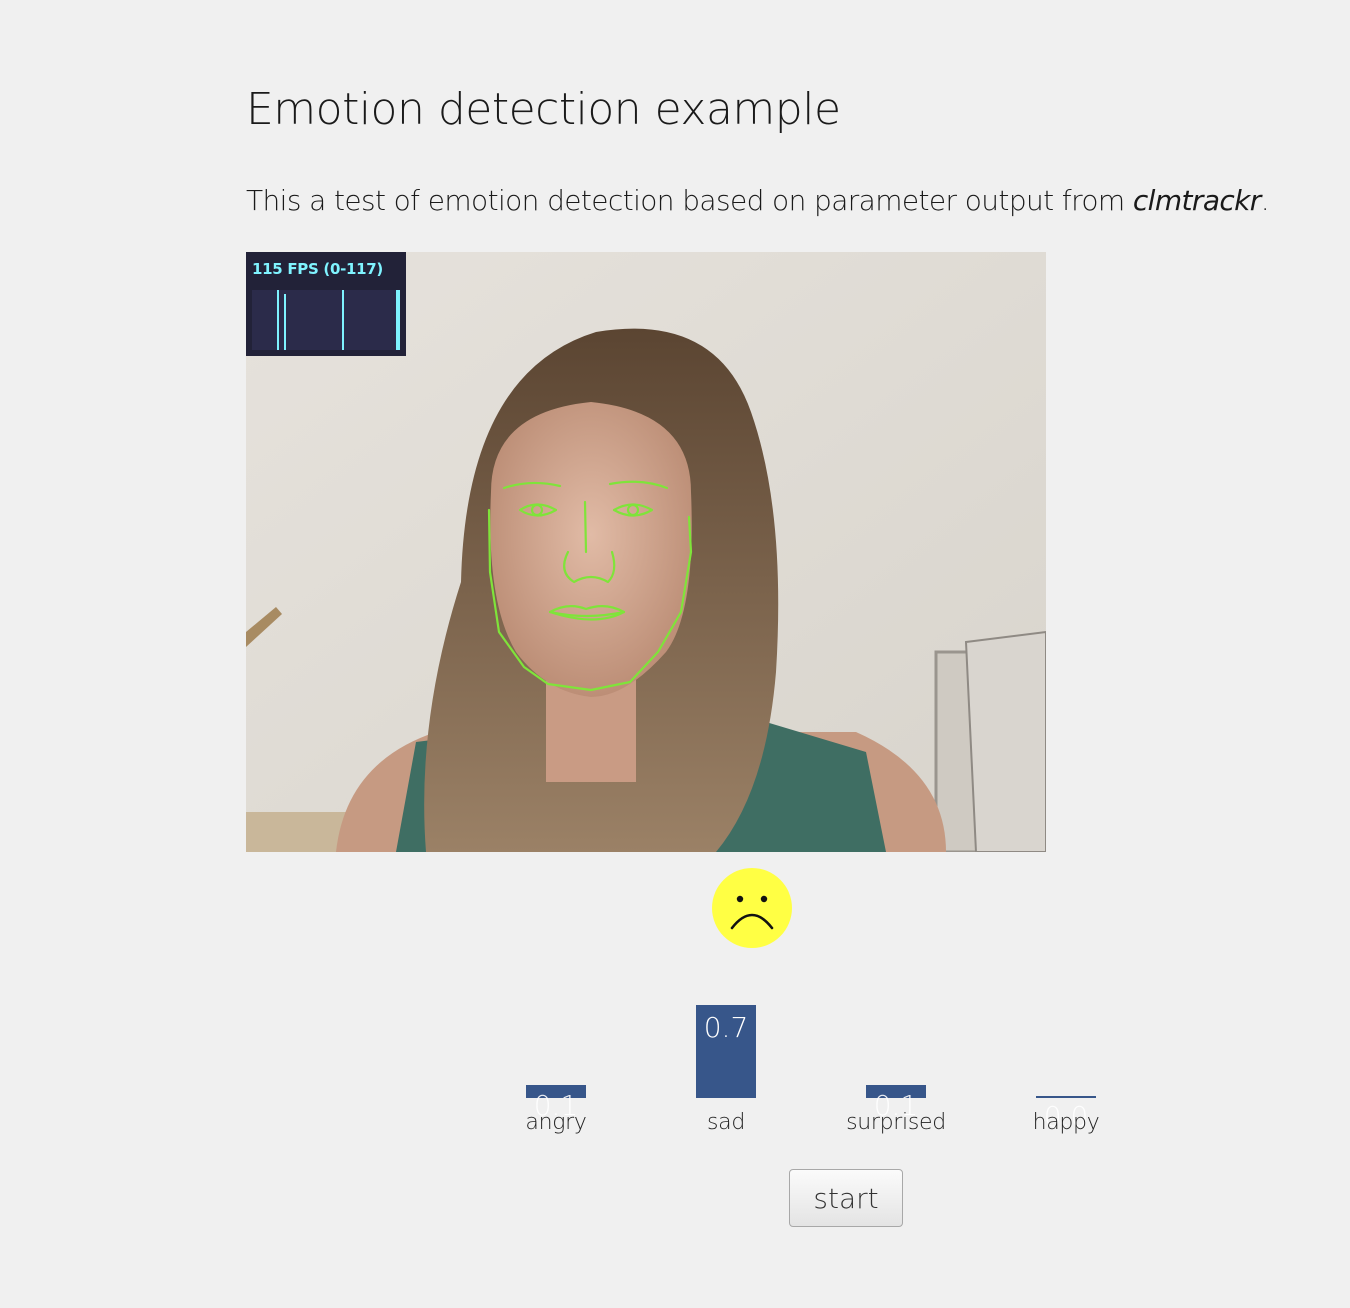 The image size is (1350, 1308). Describe the element at coordinates (326, 320) in the screenshot. I see `fps-graph` at that location.